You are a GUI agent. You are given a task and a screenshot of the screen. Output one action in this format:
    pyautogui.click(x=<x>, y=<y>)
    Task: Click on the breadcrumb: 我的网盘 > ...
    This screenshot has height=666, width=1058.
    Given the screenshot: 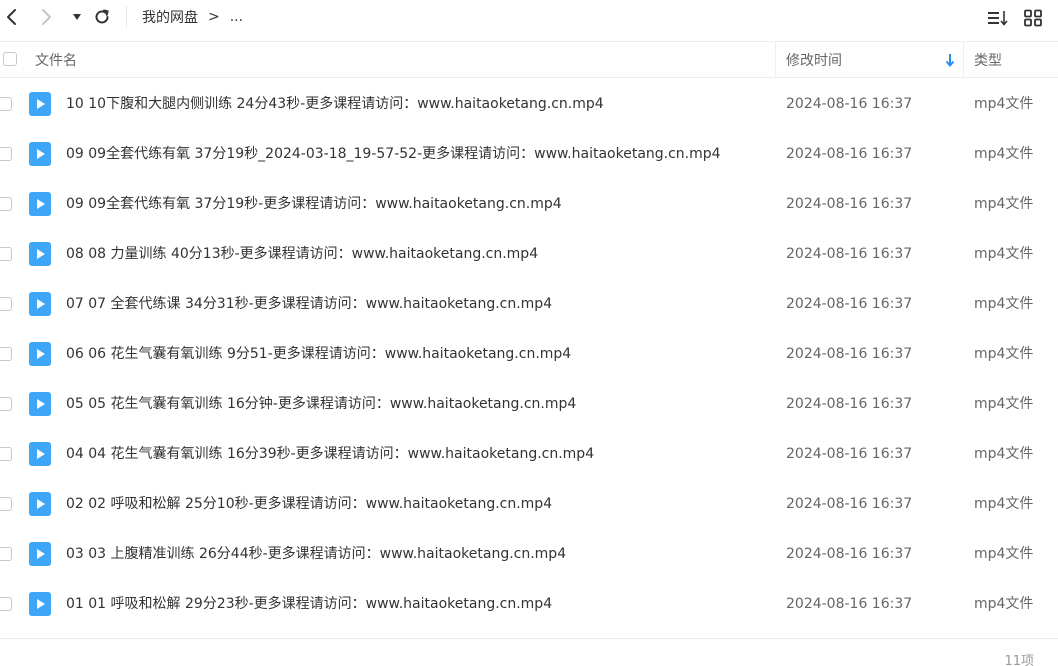 What is the action you would take?
    pyautogui.click(x=192, y=17)
    